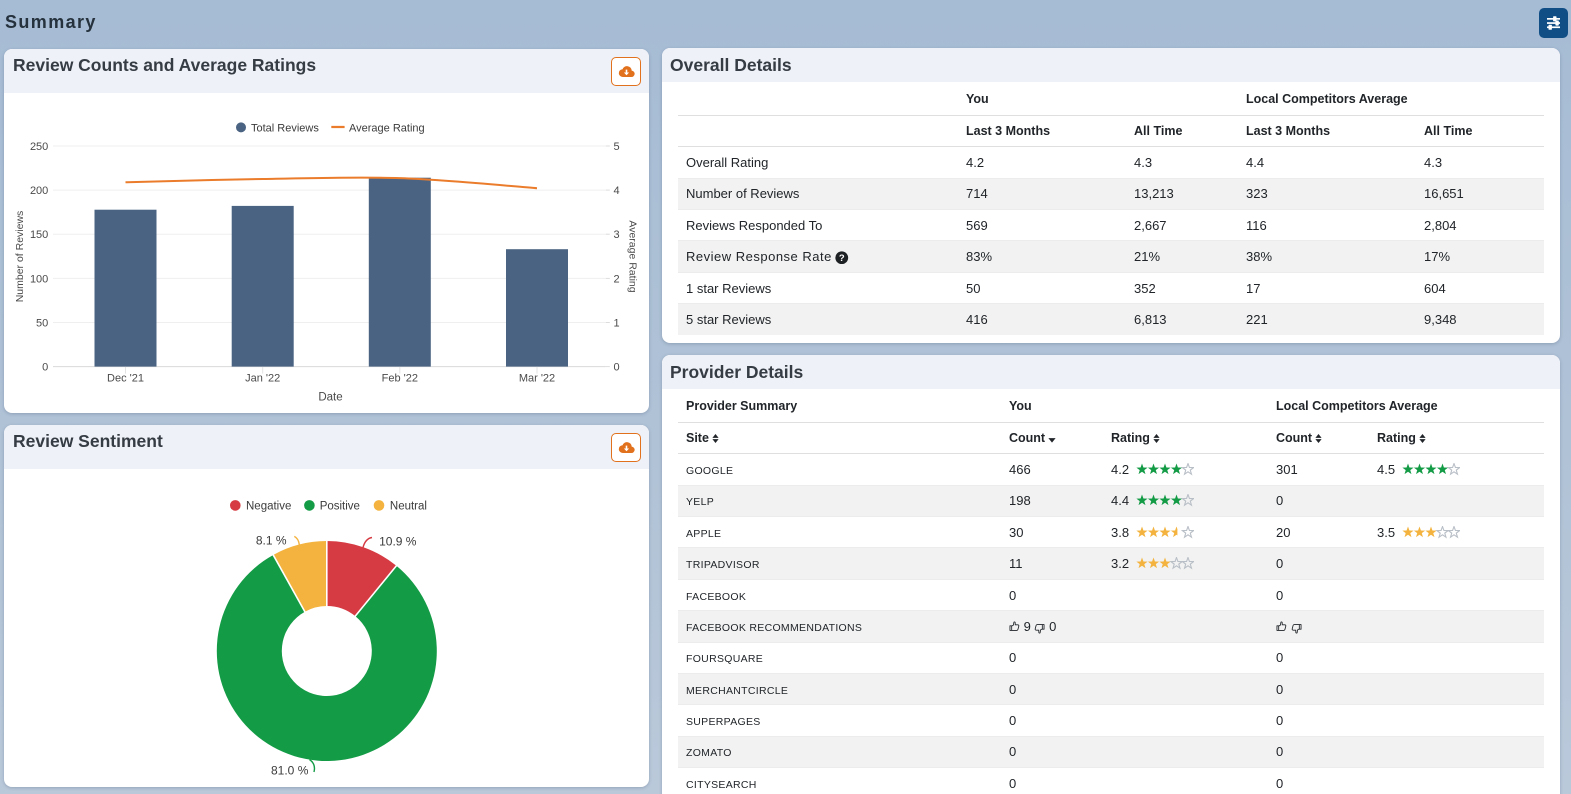  What do you see at coordinates (262, 379) in the screenshot?
I see `svg-text: Jan '22` at bounding box center [262, 379].